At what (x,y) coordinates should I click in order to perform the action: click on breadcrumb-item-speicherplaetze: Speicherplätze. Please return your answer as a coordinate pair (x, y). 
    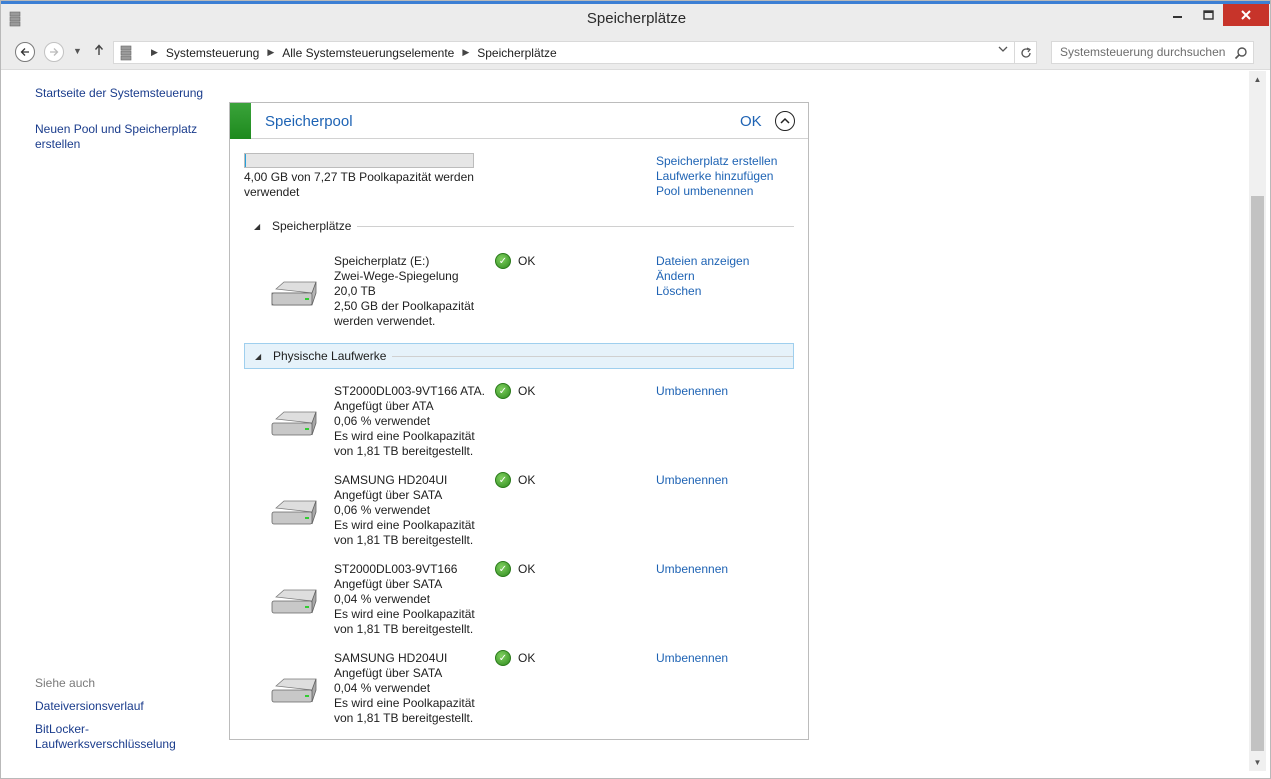
    Looking at the image, I should click on (516, 53).